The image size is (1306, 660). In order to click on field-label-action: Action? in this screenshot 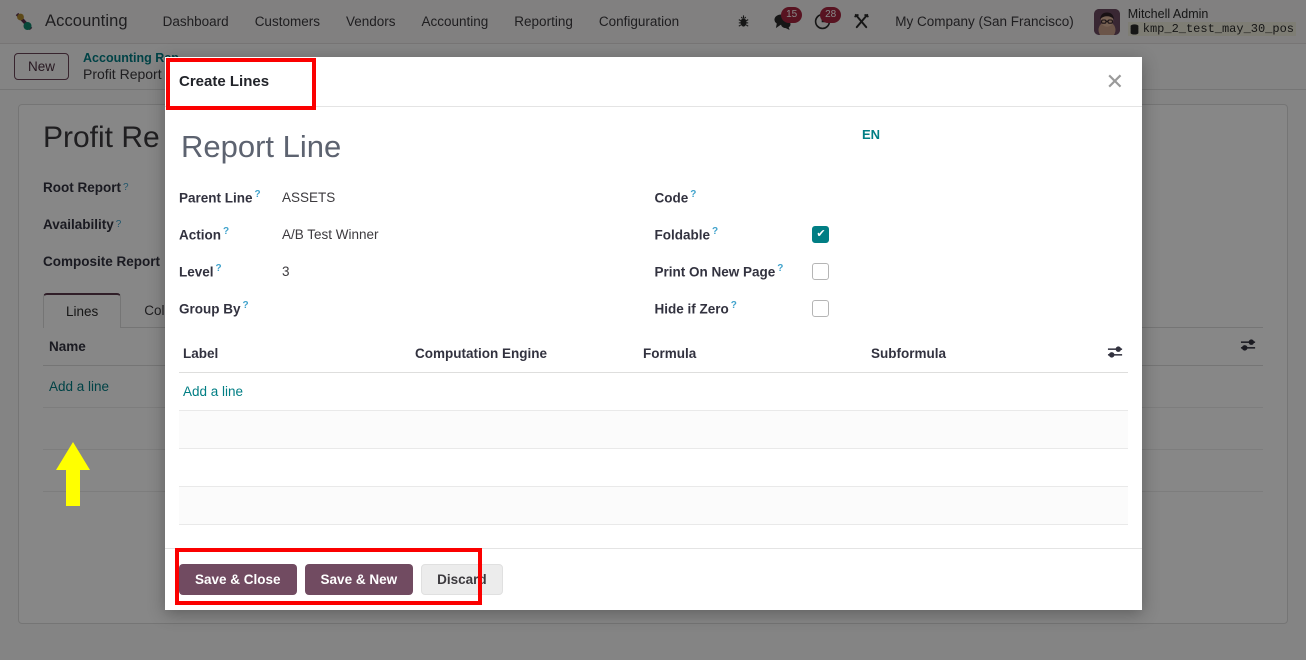, I will do `click(230, 234)`.